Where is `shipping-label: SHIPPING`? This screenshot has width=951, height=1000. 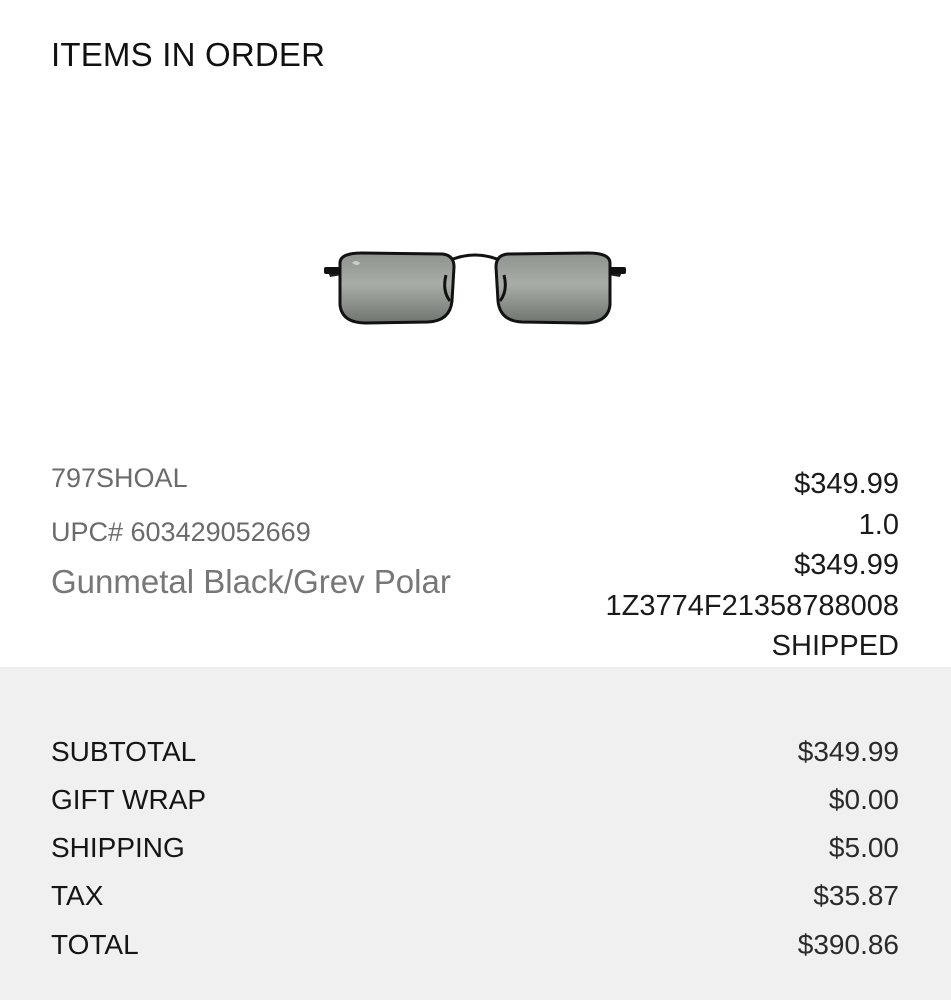
shipping-label: SHIPPING is located at coordinates (118, 847).